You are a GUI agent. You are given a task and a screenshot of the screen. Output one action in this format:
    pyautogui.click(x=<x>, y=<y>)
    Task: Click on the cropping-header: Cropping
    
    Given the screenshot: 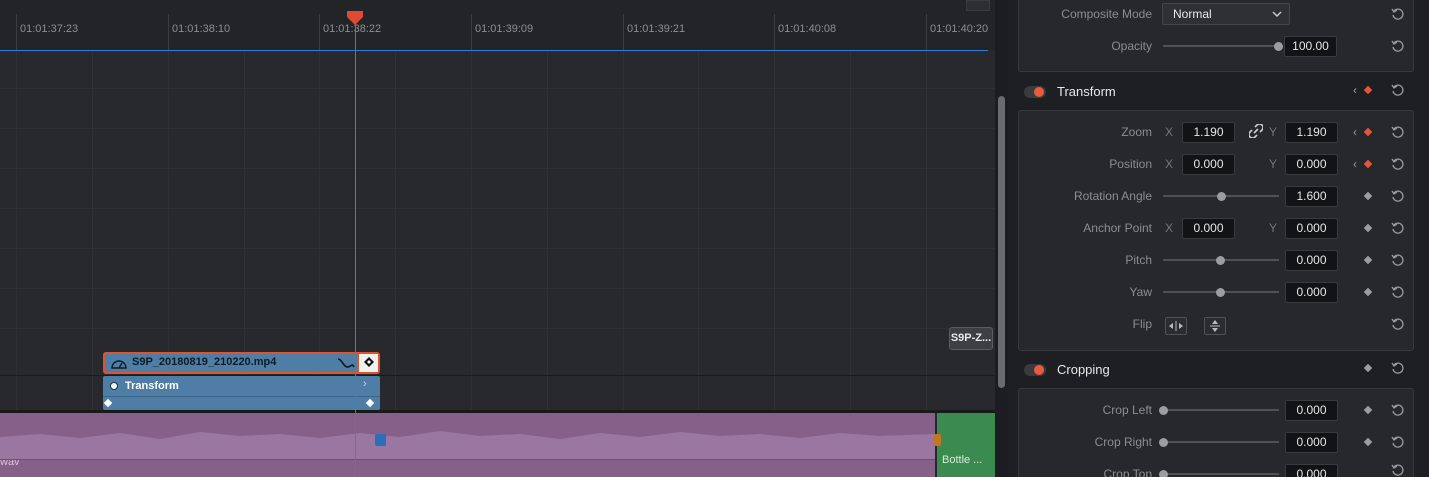 What is the action you would take?
    pyautogui.click(x=1216, y=370)
    